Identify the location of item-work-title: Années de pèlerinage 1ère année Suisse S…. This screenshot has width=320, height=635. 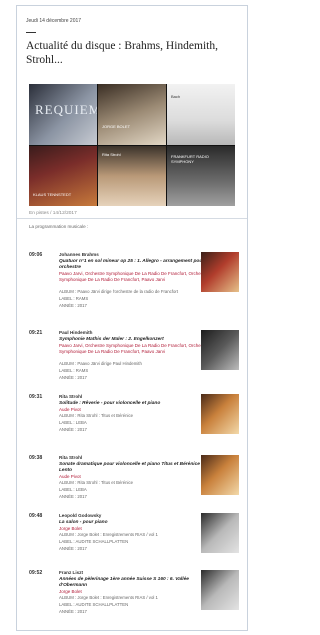
(134, 583).